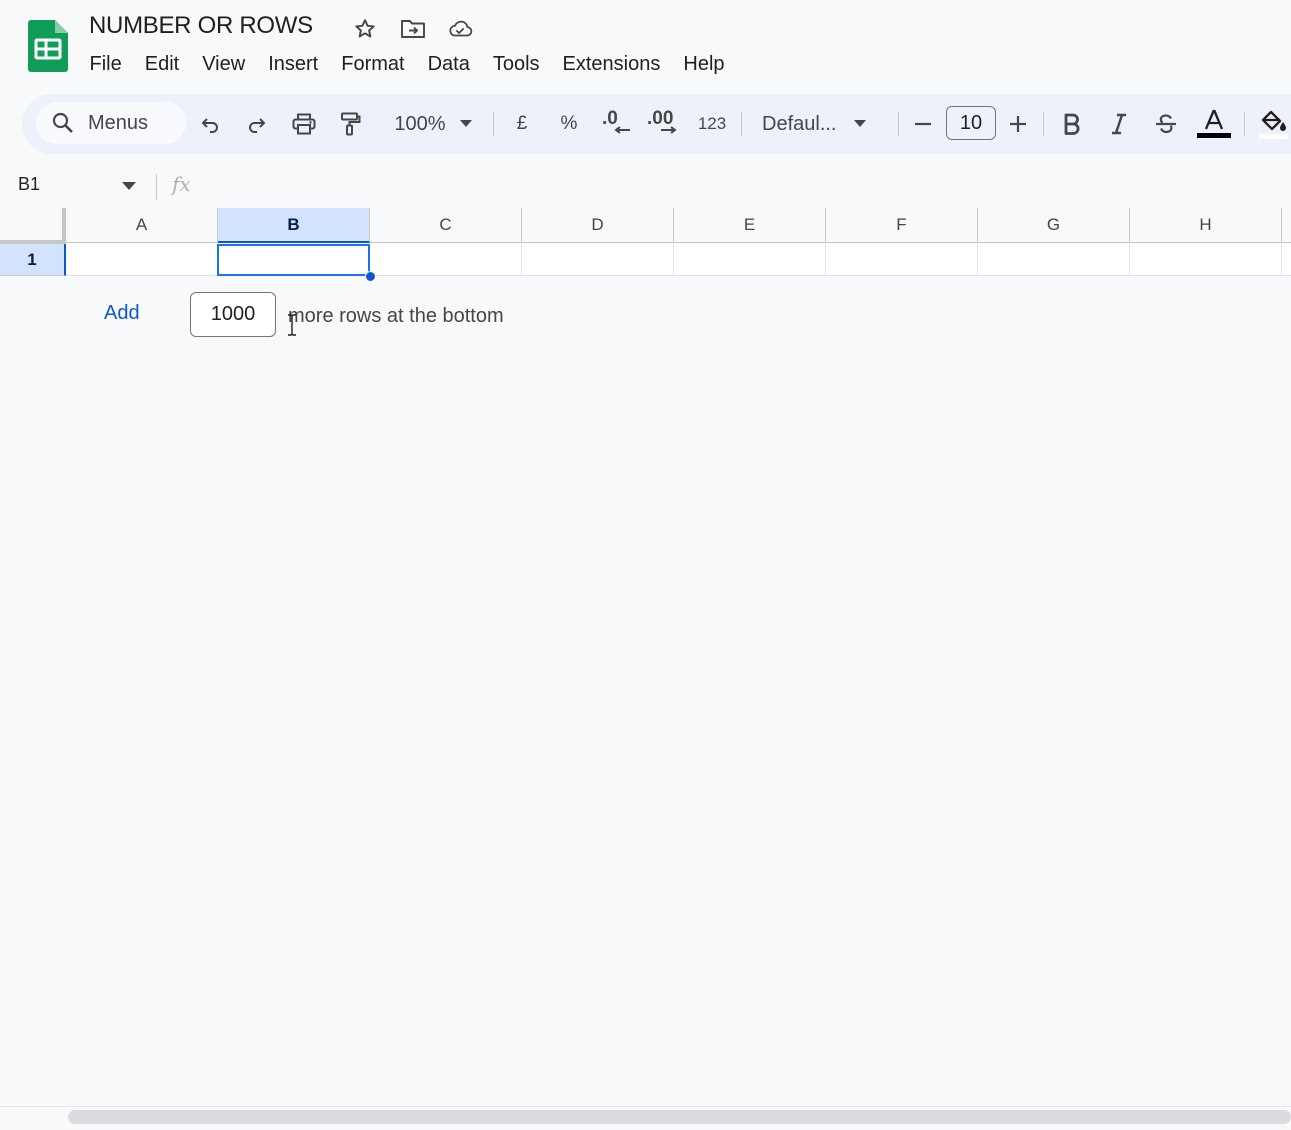 This screenshot has height=1130, width=1291. What do you see at coordinates (29, 184) in the screenshot?
I see `name-box: B1` at bounding box center [29, 184].